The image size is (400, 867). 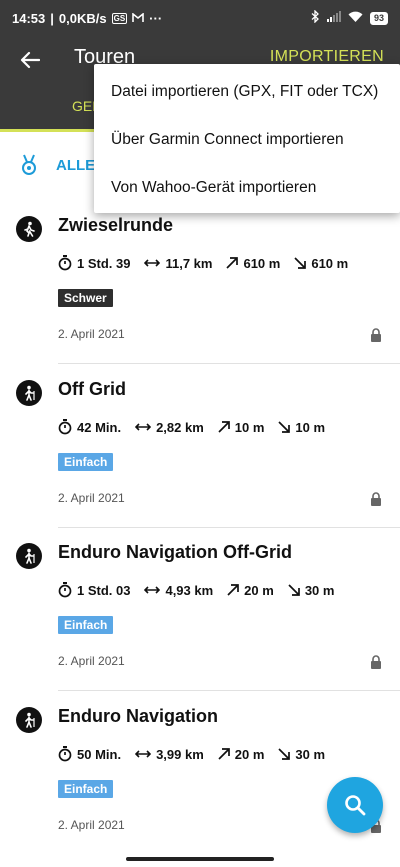 I want to click on tour-name: Enduro Navigation, so click(x=138, y=716).